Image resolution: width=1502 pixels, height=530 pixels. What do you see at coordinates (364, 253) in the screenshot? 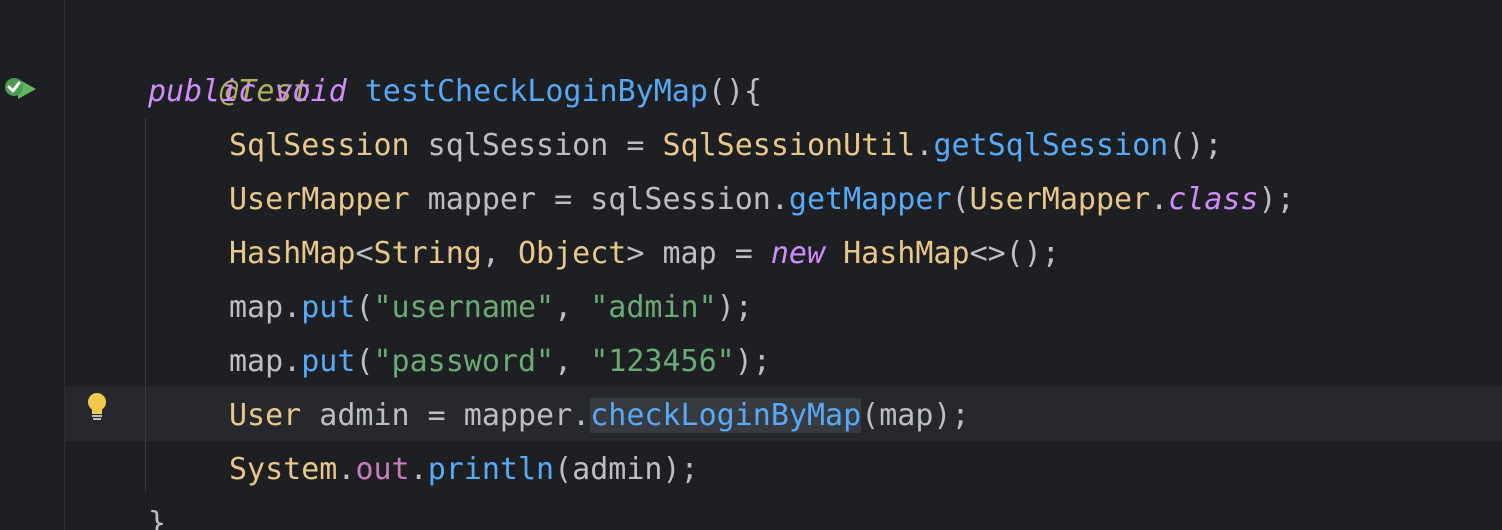
I see `code-text: <` at bounding box center [364, 253].